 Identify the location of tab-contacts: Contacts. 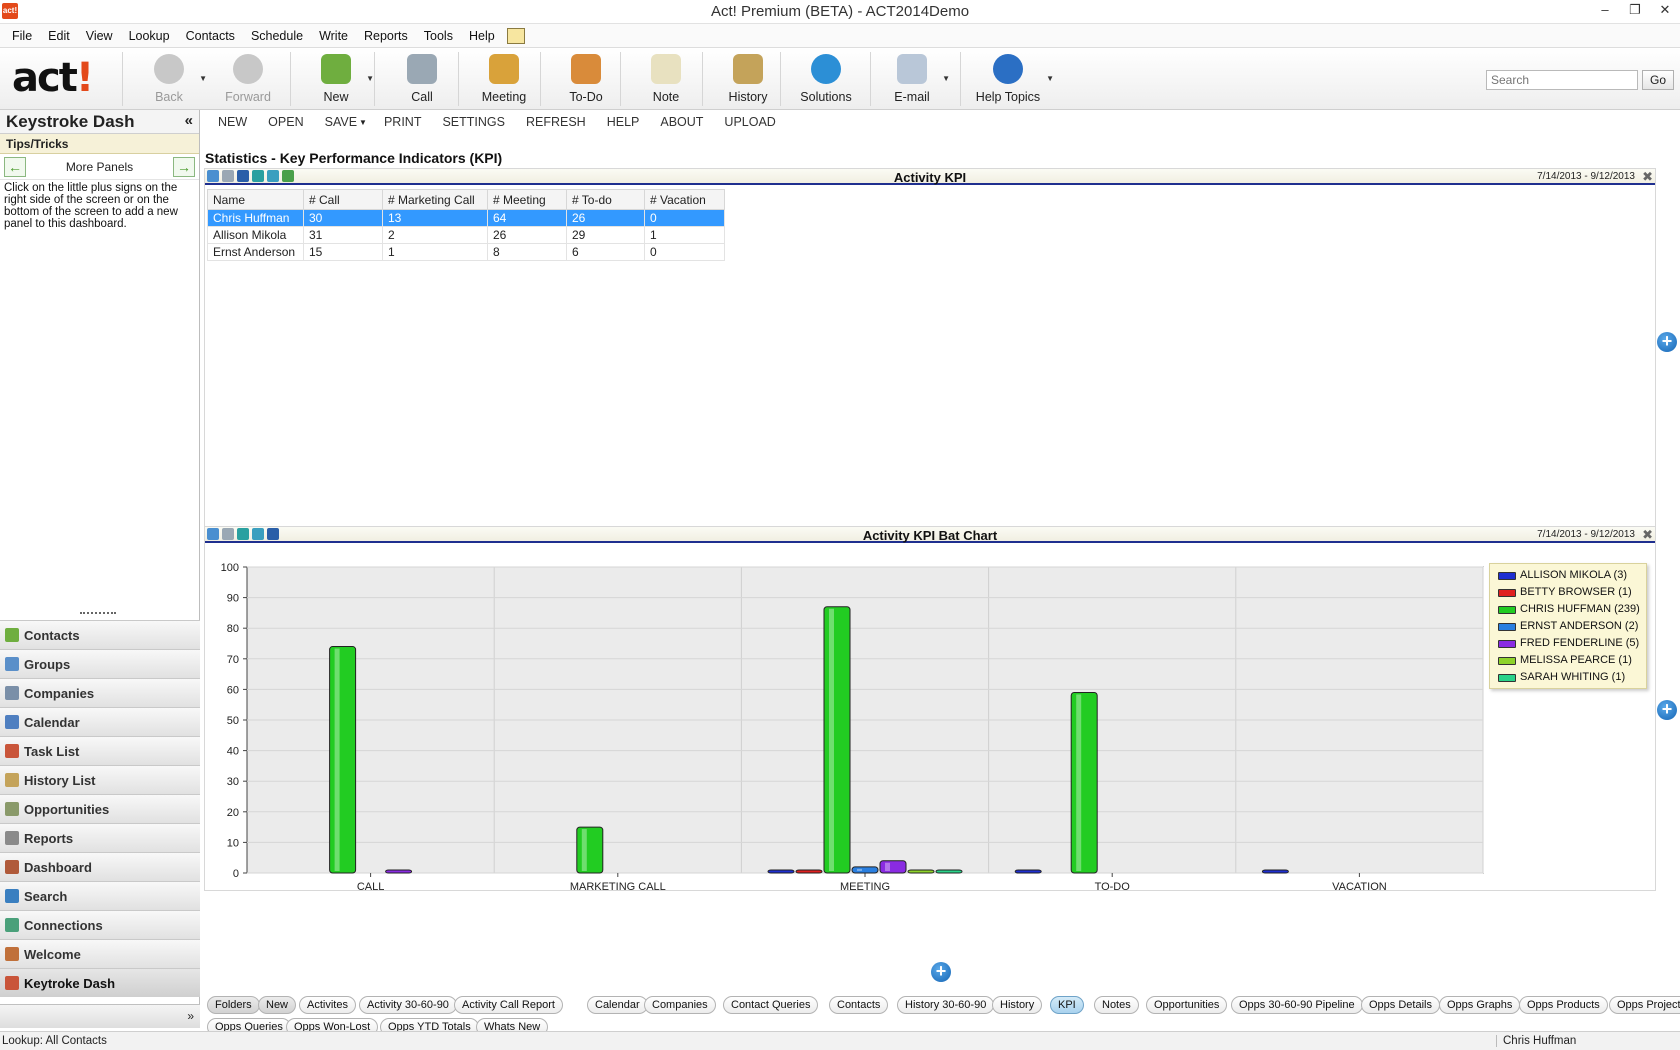
(859, 1005).